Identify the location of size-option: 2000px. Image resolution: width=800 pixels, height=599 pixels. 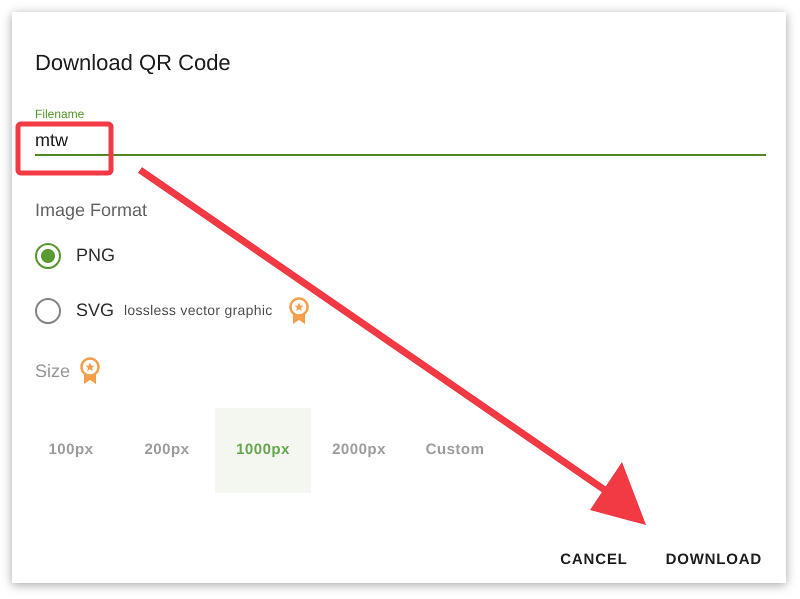
(359, 450).